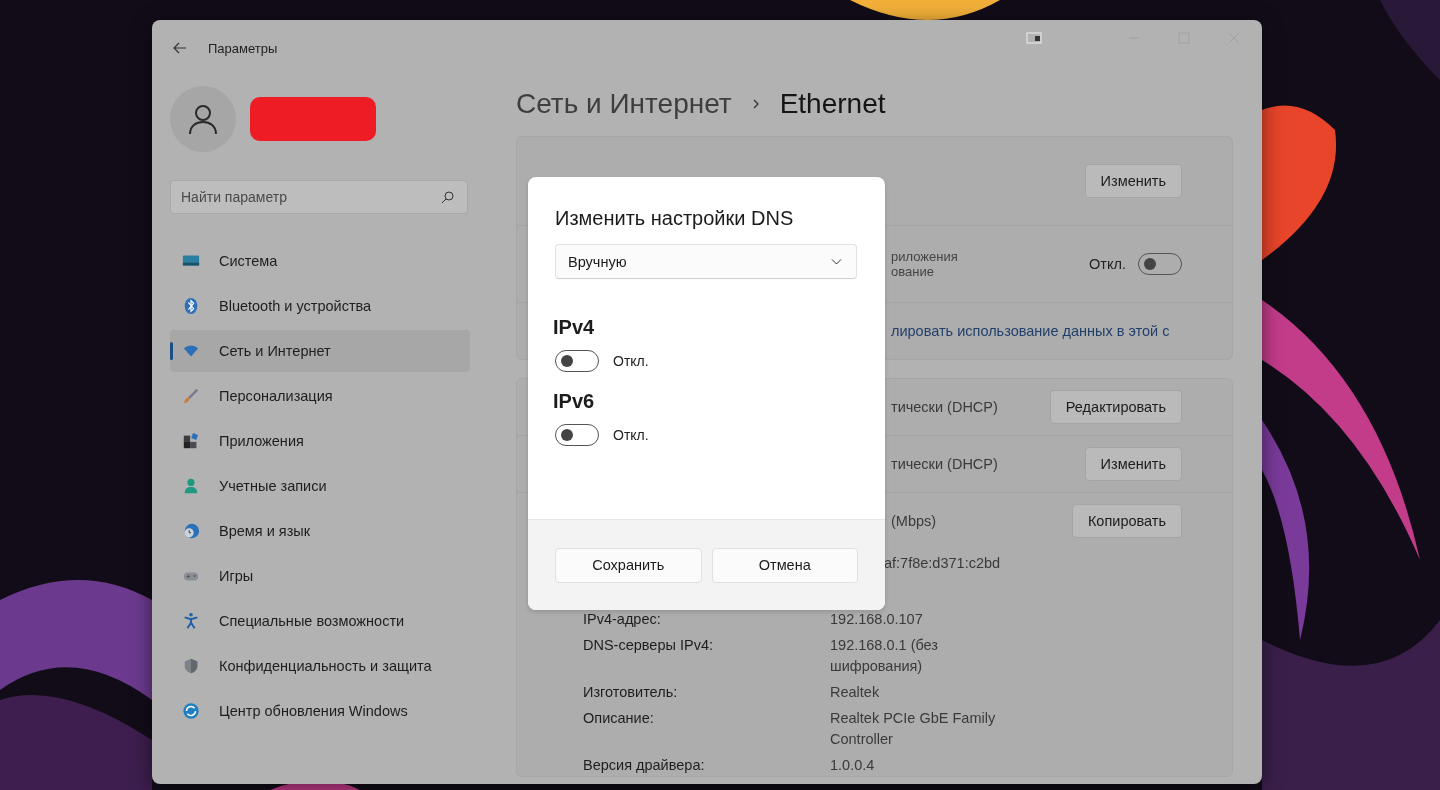 This screenshot has height=790, width=1440. Describe the element at coordinates (914, 521) in the screenshot. I see `setting-text: (Mbps)` at that location.